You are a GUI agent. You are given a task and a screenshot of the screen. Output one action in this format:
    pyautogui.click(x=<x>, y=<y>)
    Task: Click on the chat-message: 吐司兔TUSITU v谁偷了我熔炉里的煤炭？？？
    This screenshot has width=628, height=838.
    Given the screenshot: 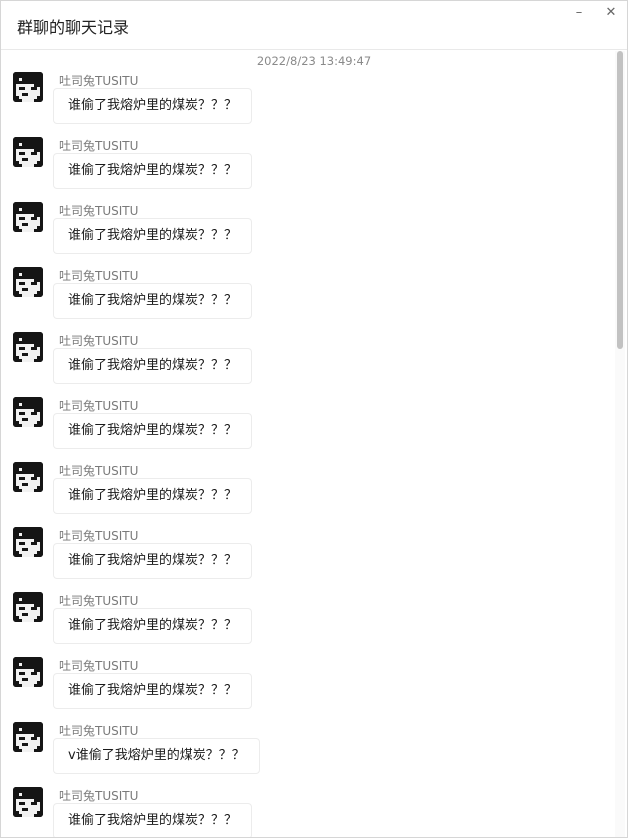 What is the action you would take?
    pyautogui.click(x=306, y=754)
    